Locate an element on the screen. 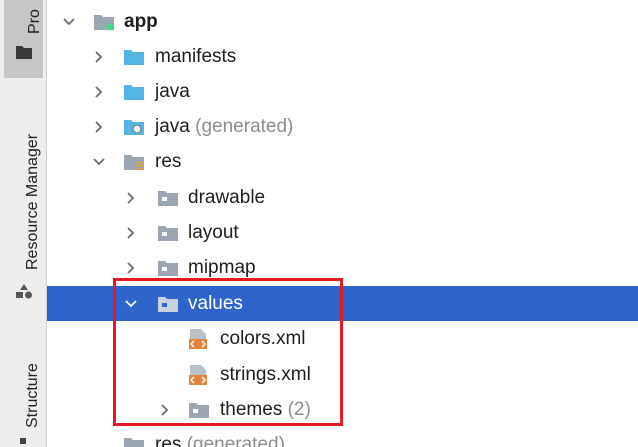 The height and width of the screenshot is (447, 638). generated-folder-icon is located at coordinates (134, 127).